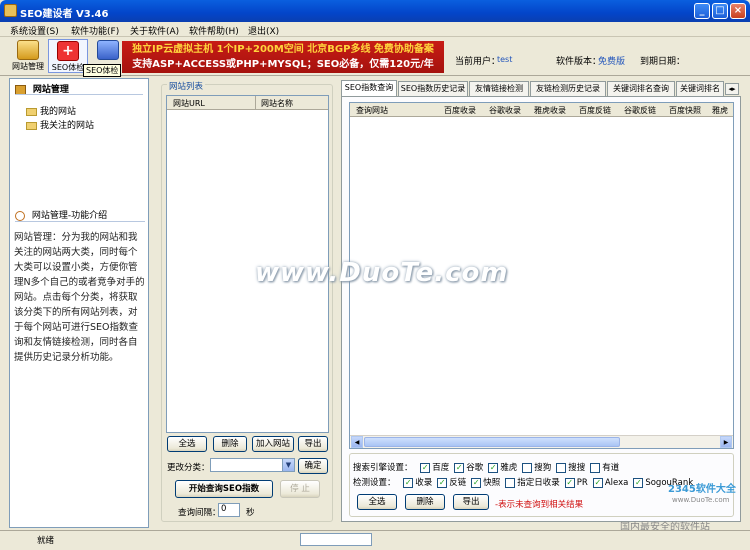  What do you see at coordinates (263, 30) in the screenshot?
I see `menu-exit: 退出(X)` at bounding box center [263, 30].